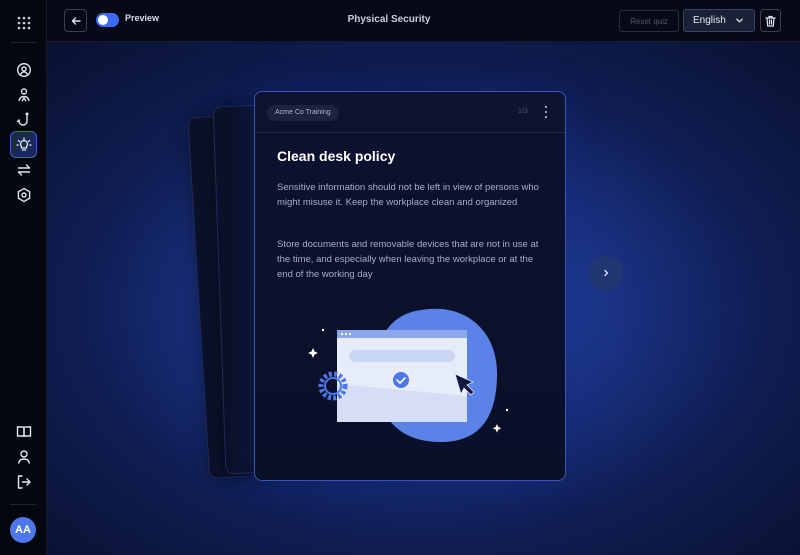 The image size is (800, 555). Describe the element at coordinates (546, 112) in the screenshot. I see `card-menu-icon` at that location.